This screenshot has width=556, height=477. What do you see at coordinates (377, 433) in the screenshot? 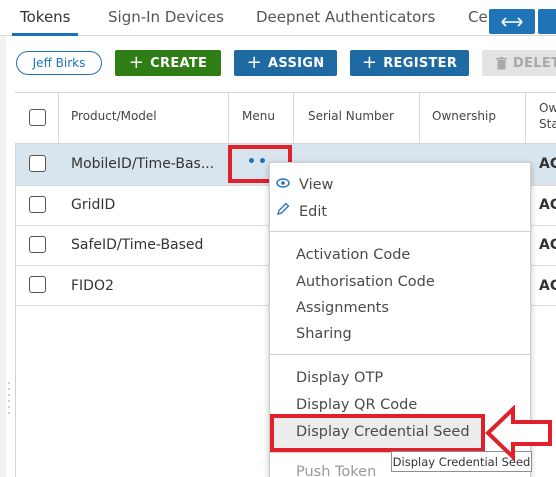
I see `highlight-box-credential-seed` at bounding box center [377, 433].